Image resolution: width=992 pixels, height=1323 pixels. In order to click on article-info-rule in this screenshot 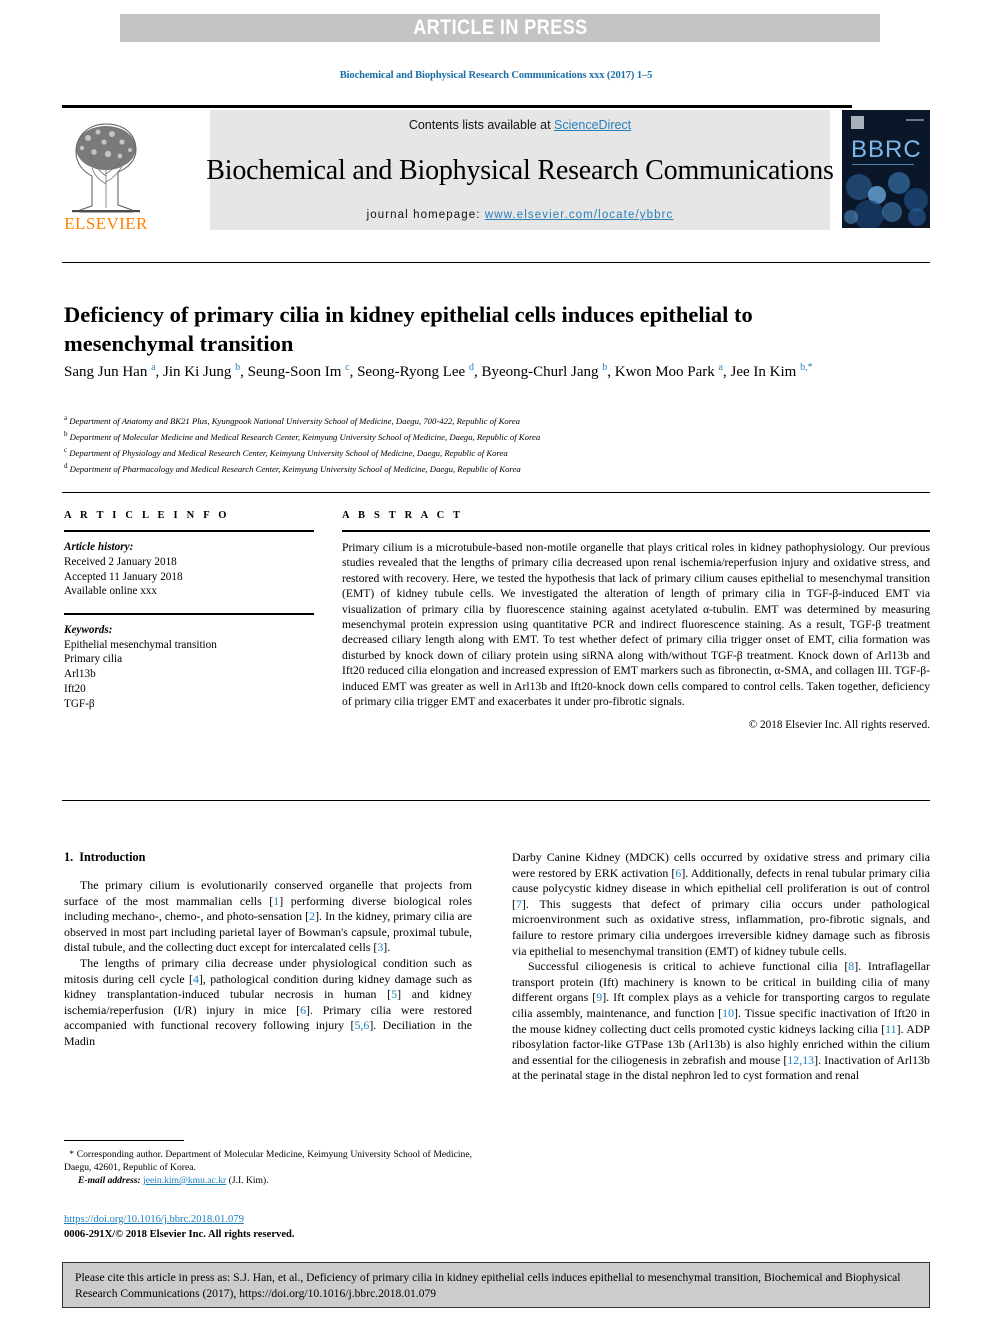, I will do `click(189, 531)`.